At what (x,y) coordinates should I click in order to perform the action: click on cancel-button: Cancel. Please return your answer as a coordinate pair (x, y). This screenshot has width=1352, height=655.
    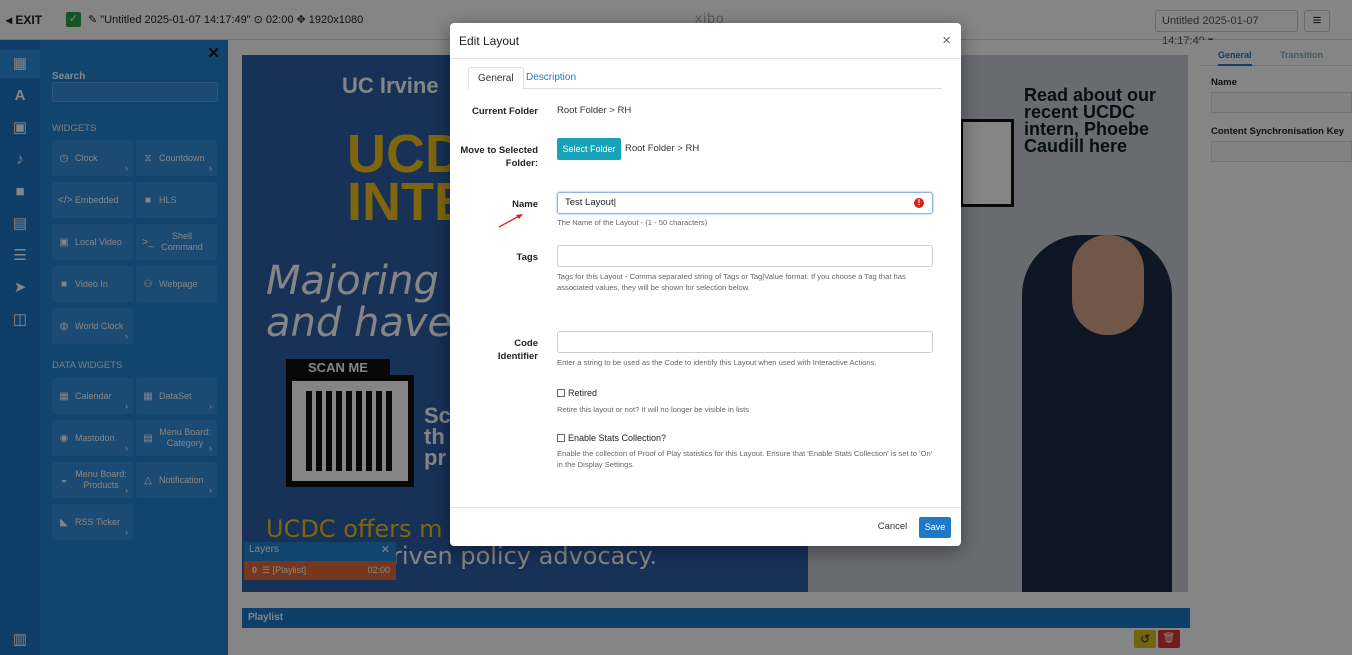
    Looking at the image, I should click on (892, 527).